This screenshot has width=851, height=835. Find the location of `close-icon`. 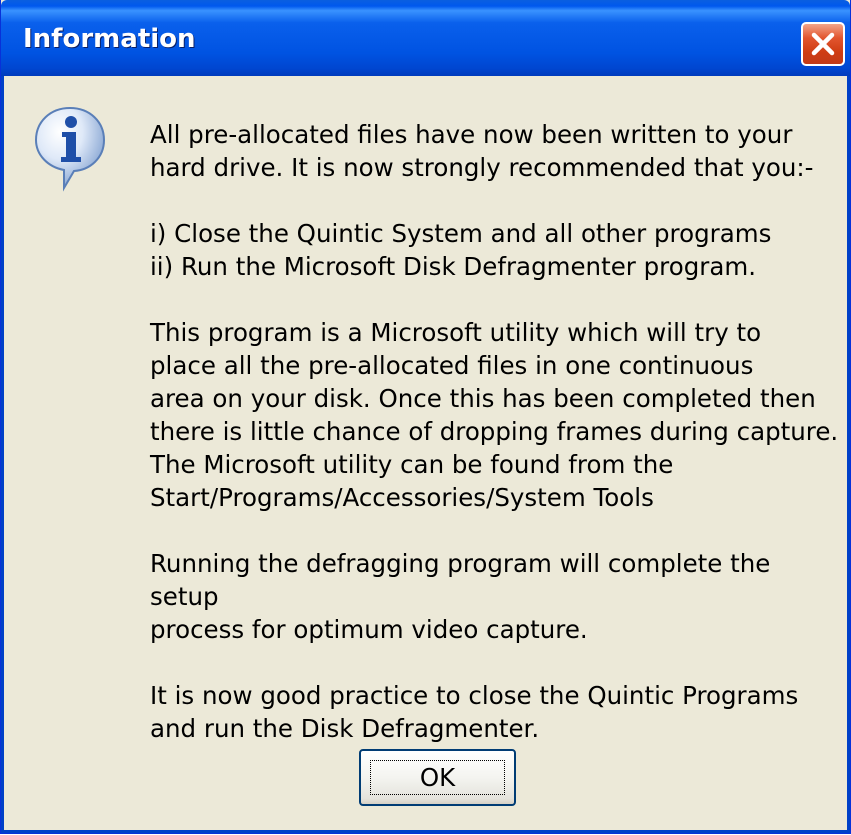

close-icon is located at coordinates (823, 44).